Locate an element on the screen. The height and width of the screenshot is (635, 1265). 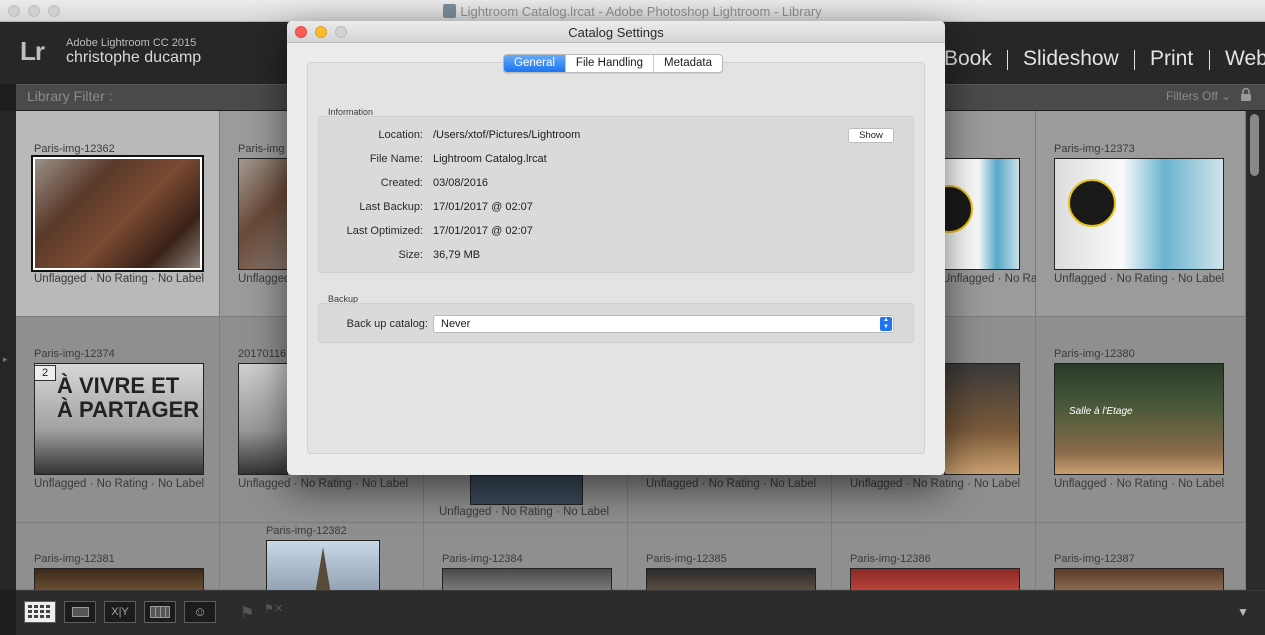
tab-file-handling: File Handling is located at coordinates (608, 63).